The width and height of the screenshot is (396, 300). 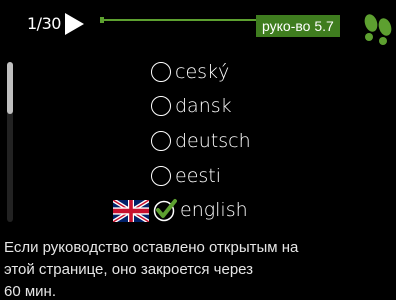 I want to click on language-label: dansk, so click(x=203, y=106).